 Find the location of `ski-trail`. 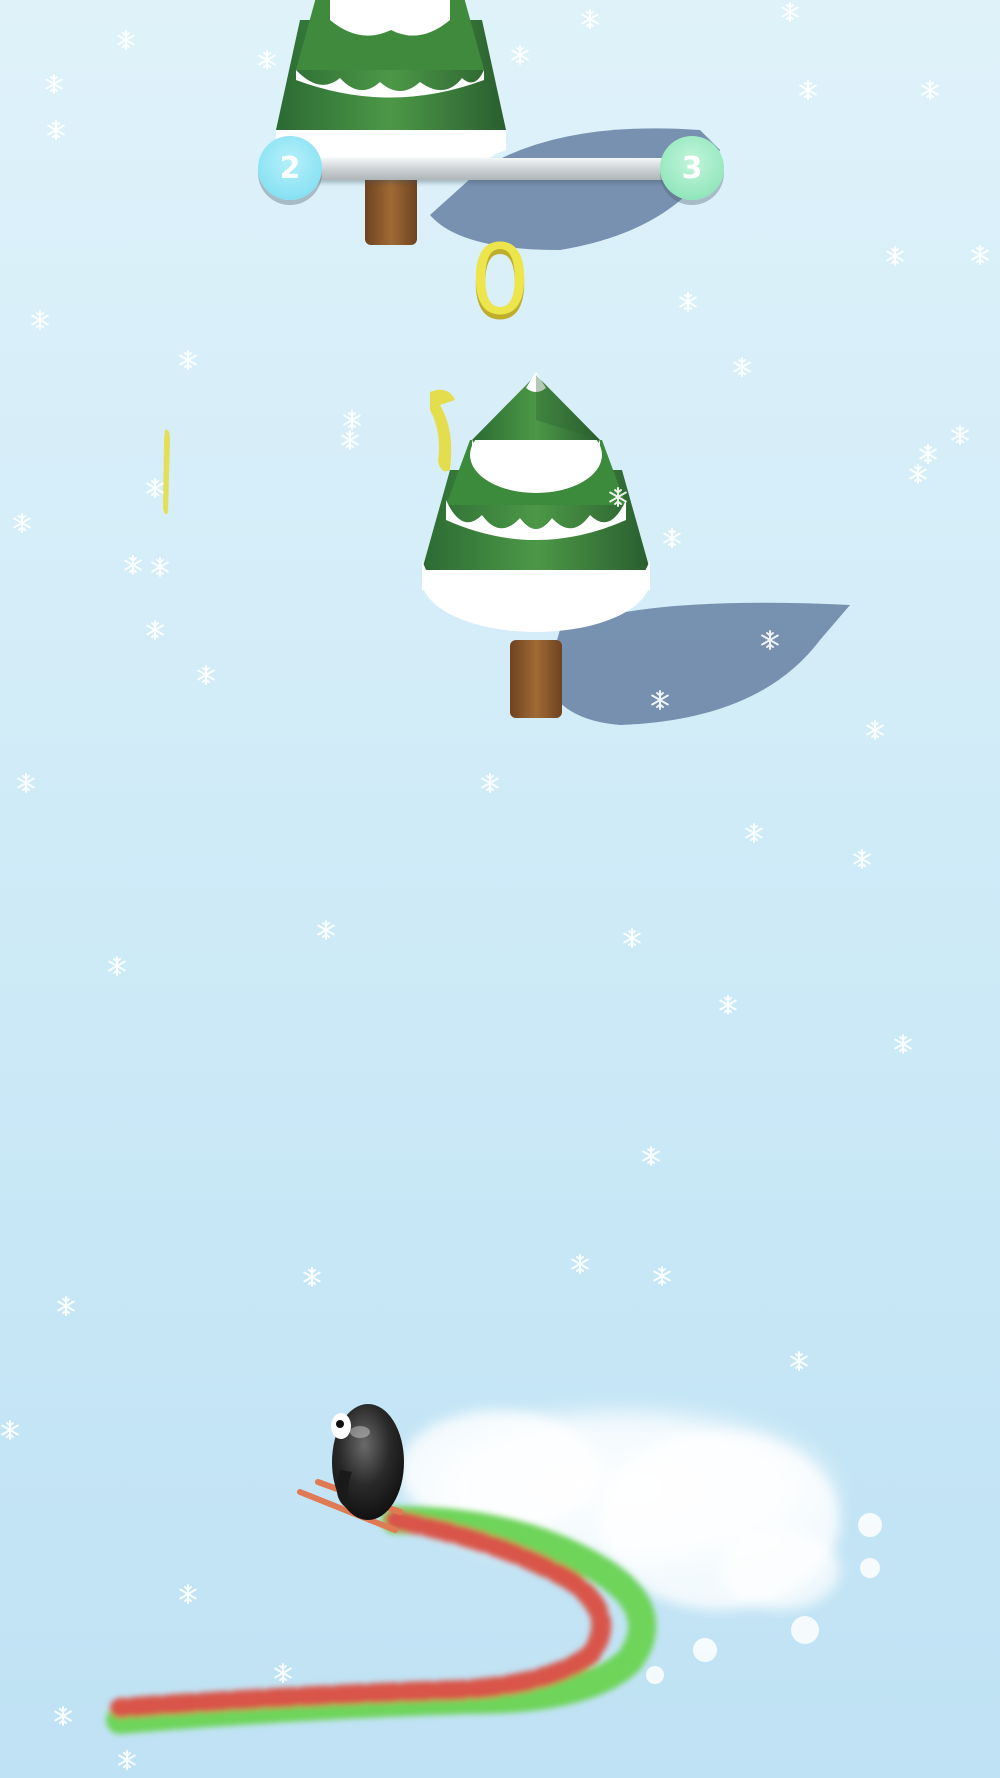

ski-trail is located at coordinates (381, 1620).